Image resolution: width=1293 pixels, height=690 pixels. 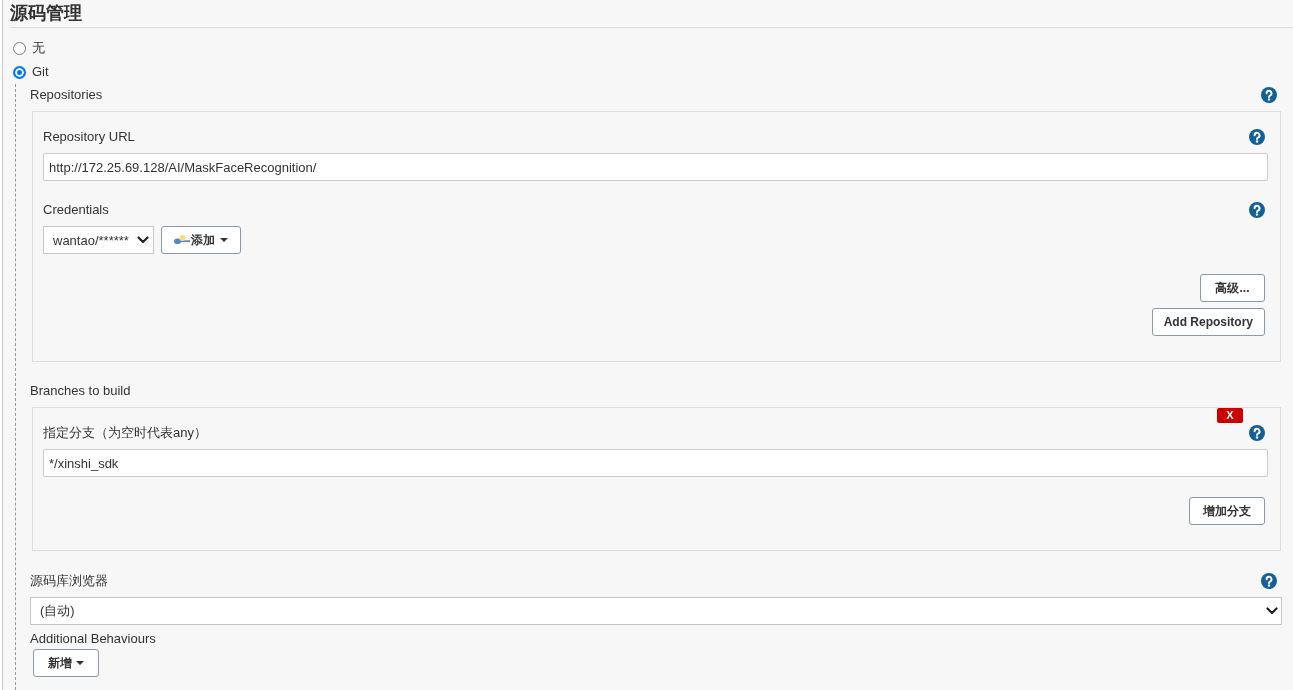 I want to click on add-credentials-button: 添加, so click(x=201, y=240).